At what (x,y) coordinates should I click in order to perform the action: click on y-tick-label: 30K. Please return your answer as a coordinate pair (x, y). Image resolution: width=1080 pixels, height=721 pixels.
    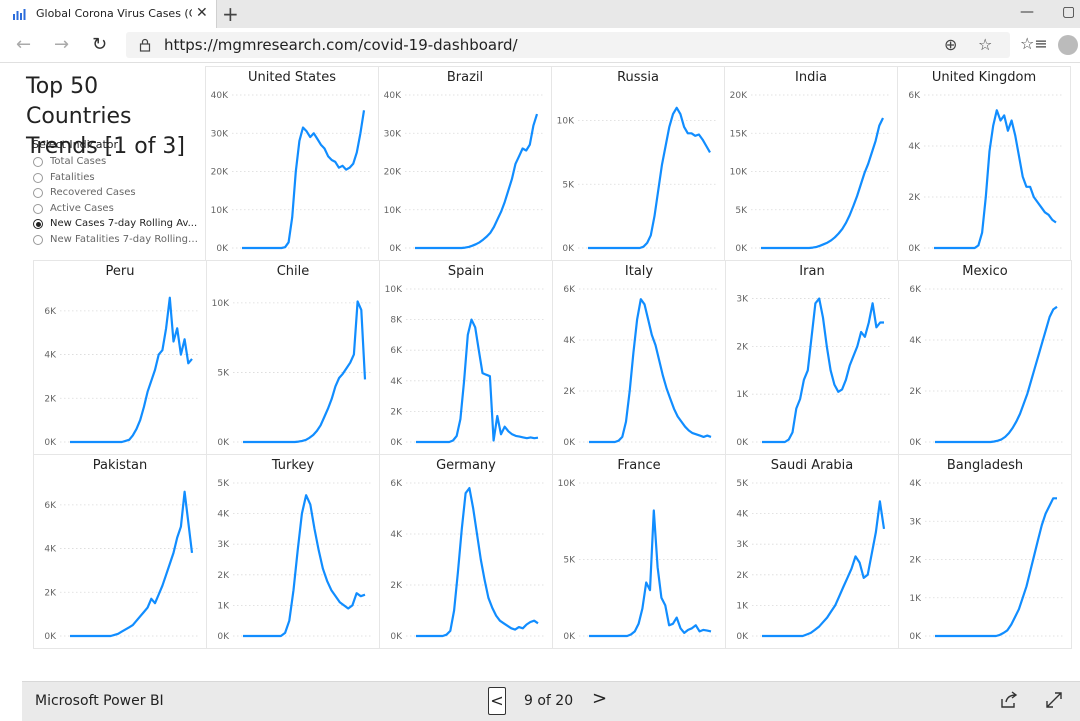
    Looking at the image, I should click on (220, 134).